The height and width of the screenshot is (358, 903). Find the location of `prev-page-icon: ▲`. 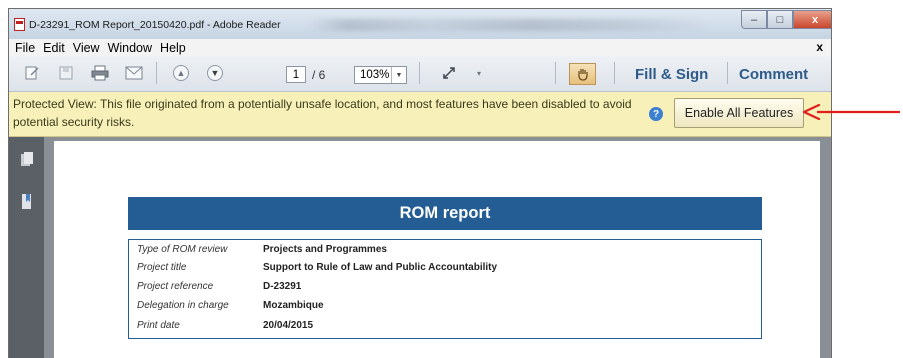

prev-page-icon: ▲ is located at coordinates (181, 73).